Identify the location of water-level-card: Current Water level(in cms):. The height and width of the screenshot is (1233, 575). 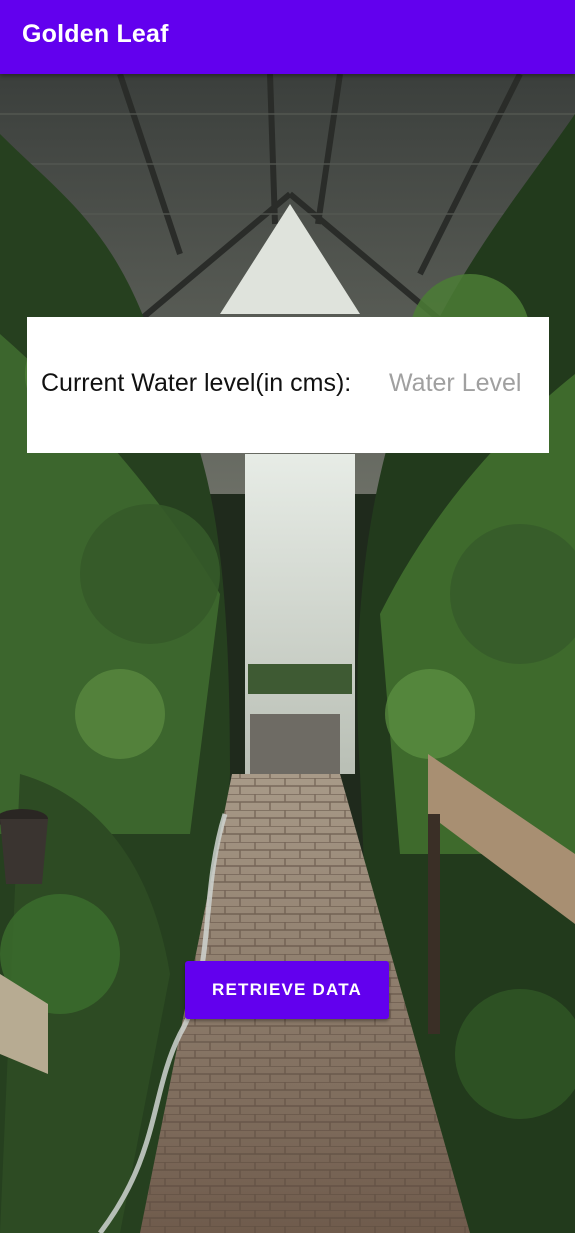
(288, 385).